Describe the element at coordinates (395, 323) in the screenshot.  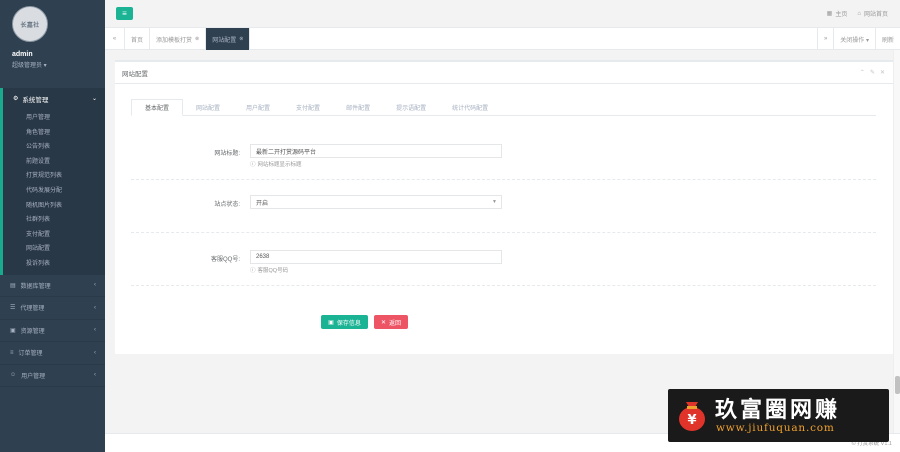
I see `back-label: 返回` at that location.